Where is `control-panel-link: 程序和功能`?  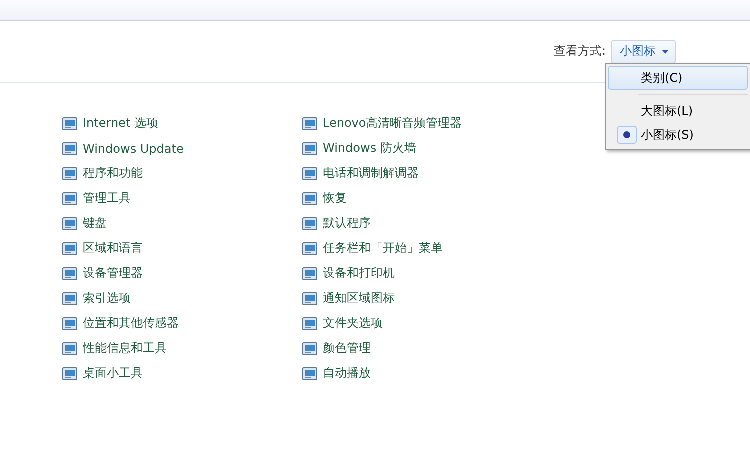 control-panel-link: 程序和功能 is located at coordinates (113, 173).